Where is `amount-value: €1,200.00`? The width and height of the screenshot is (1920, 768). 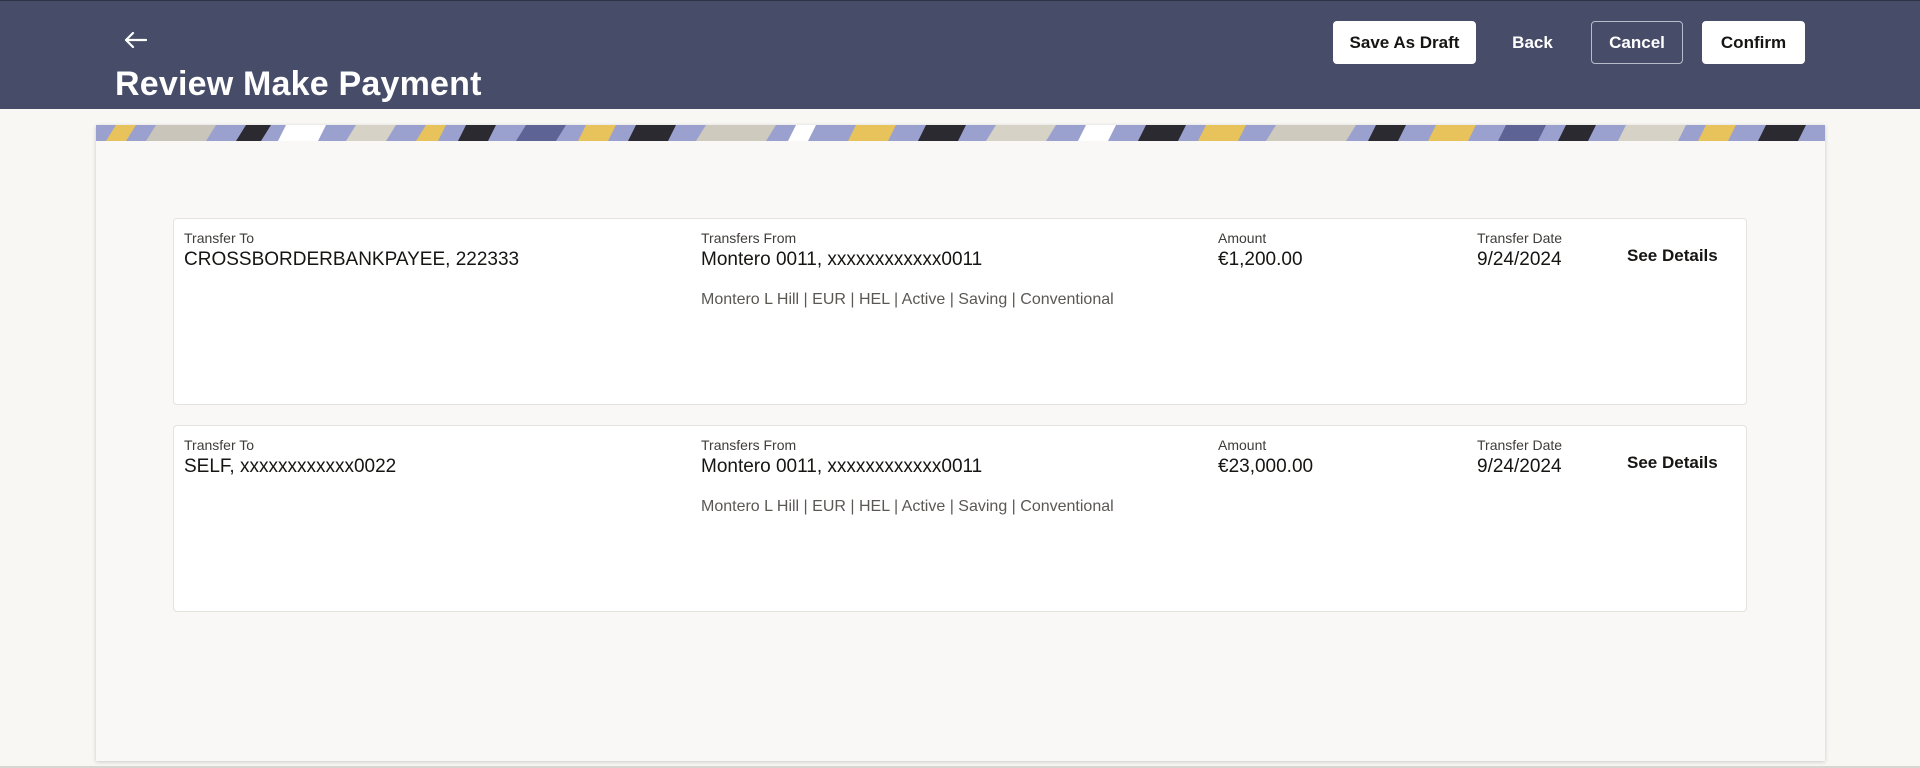 amount-value: €1,200.00 is located at coordinates (1260, 259).